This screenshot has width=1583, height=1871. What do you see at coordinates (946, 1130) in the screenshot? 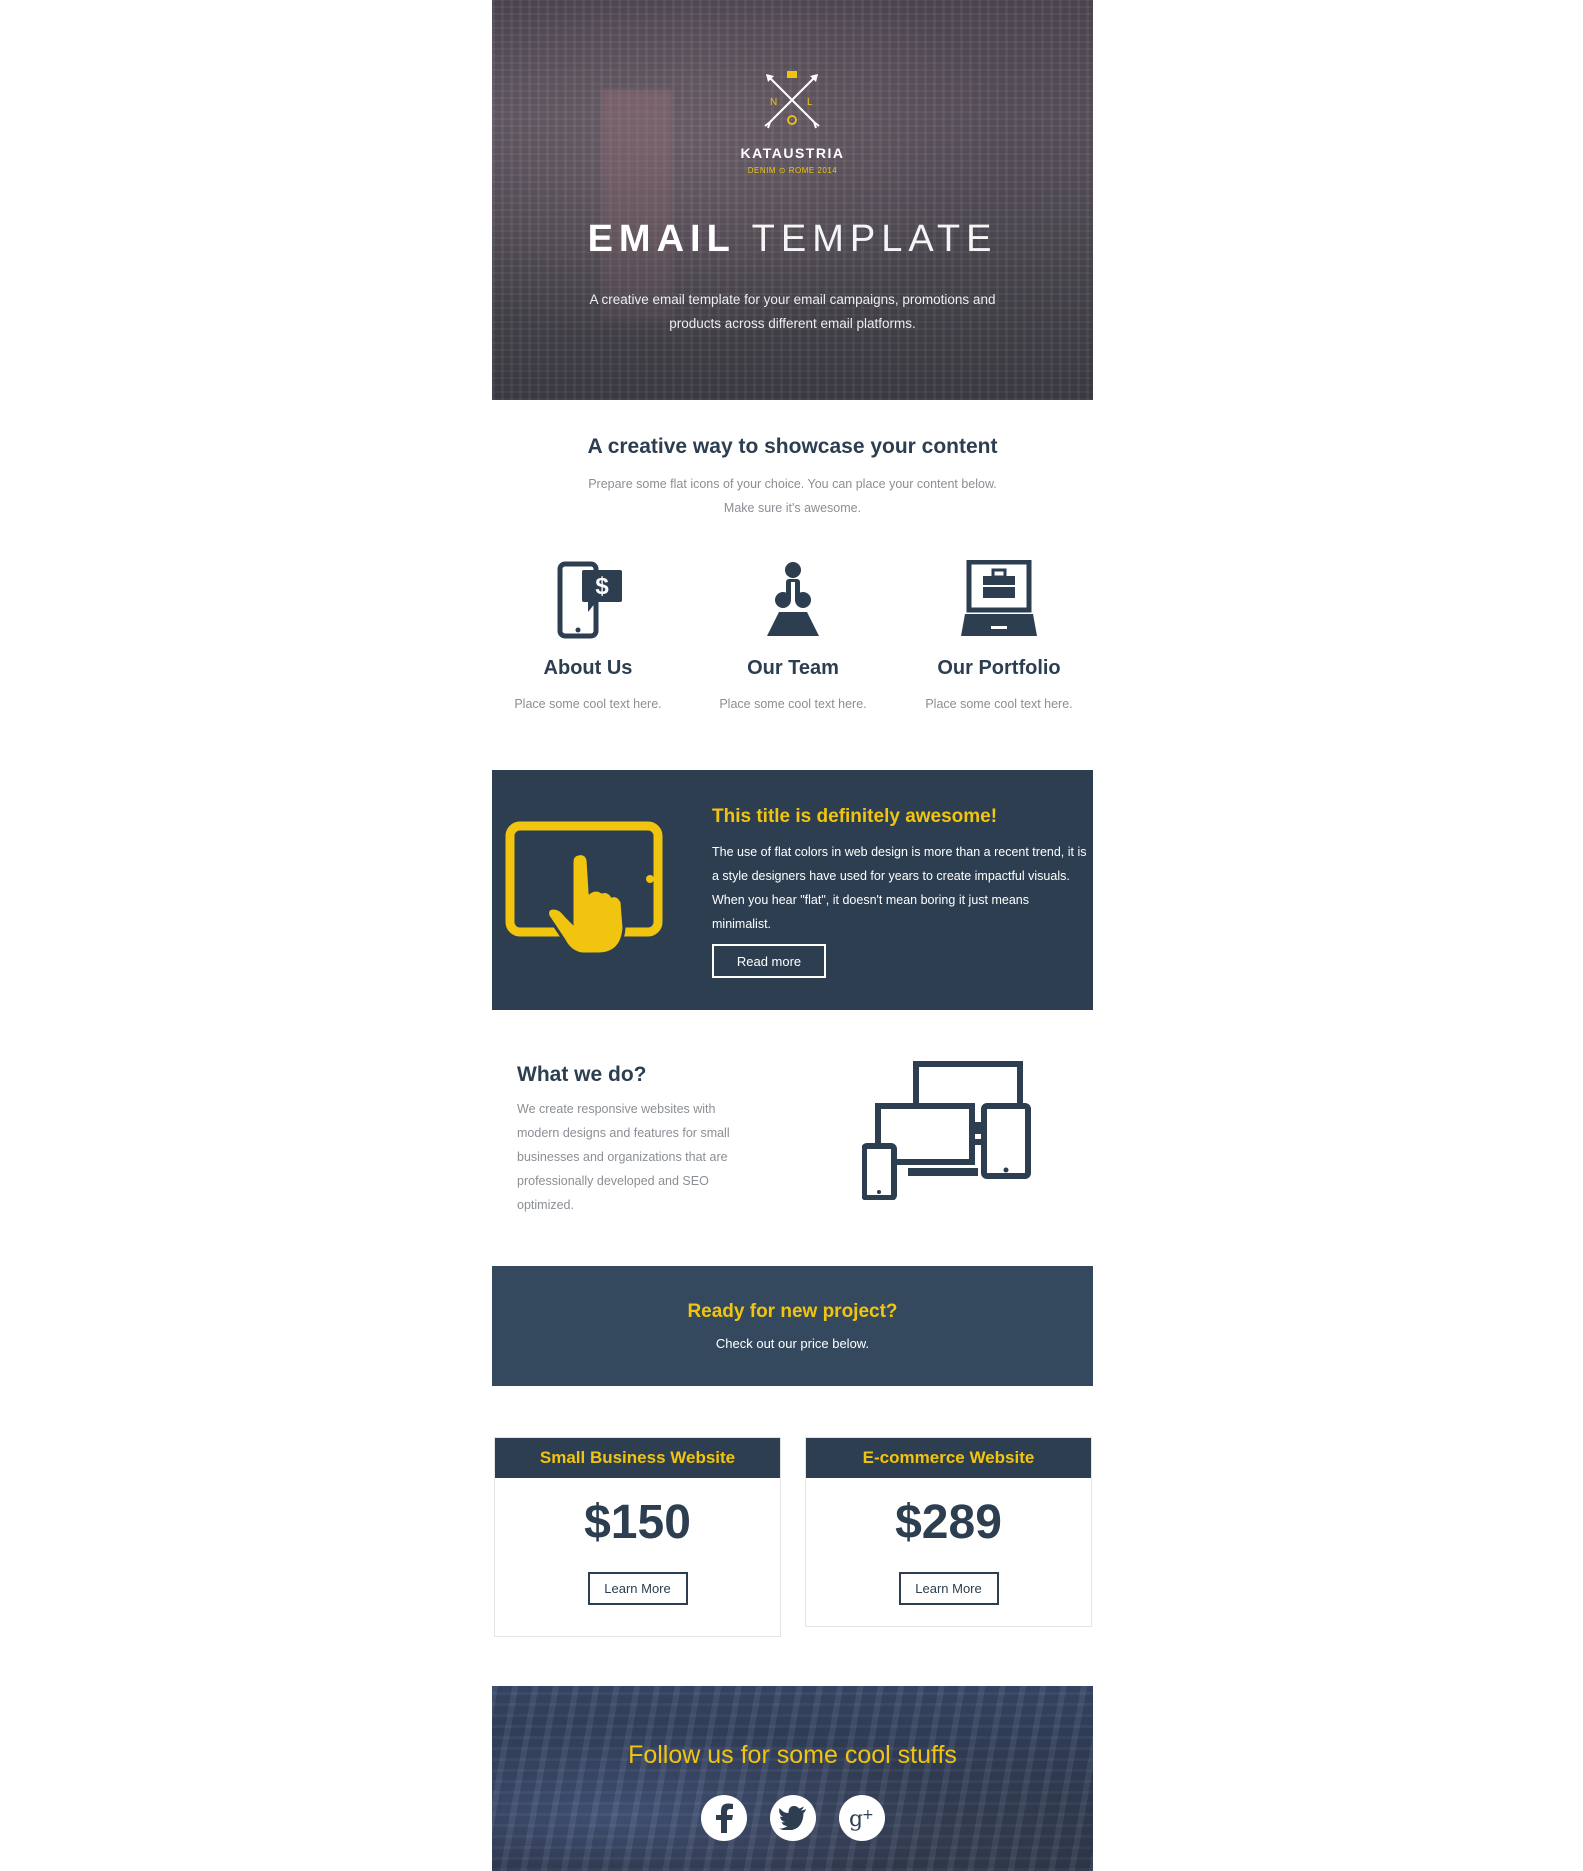
I see `responsive-devices-icon` at bounding box center [946, 1130].